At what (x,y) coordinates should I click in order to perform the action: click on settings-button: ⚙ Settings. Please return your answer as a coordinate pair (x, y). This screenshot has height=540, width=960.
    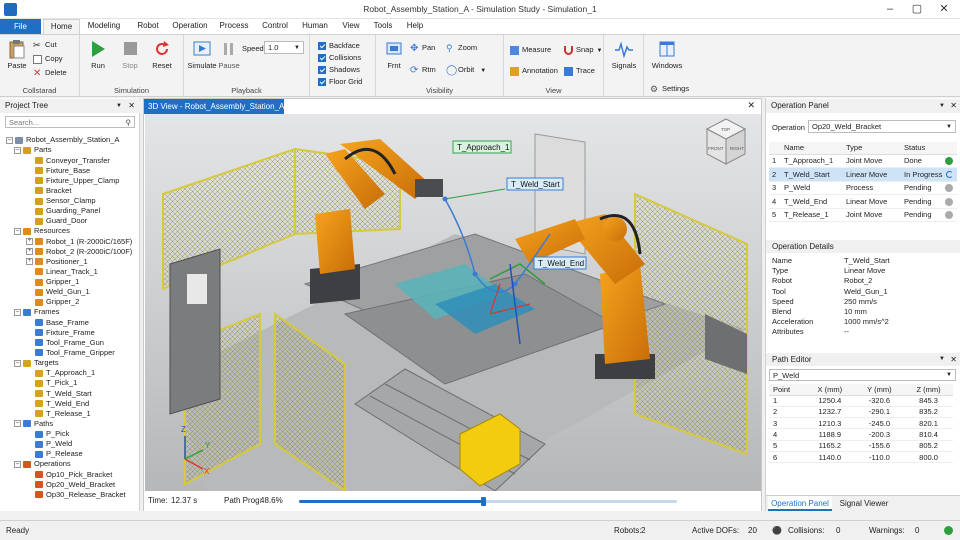
    Looking at the image, I should click on (669, 89).